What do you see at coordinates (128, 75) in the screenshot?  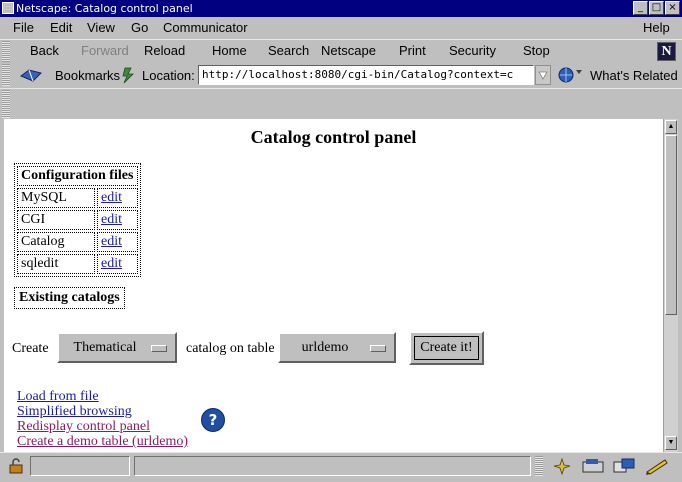 I see `location-page-icon` at bounding box center [128, 75].